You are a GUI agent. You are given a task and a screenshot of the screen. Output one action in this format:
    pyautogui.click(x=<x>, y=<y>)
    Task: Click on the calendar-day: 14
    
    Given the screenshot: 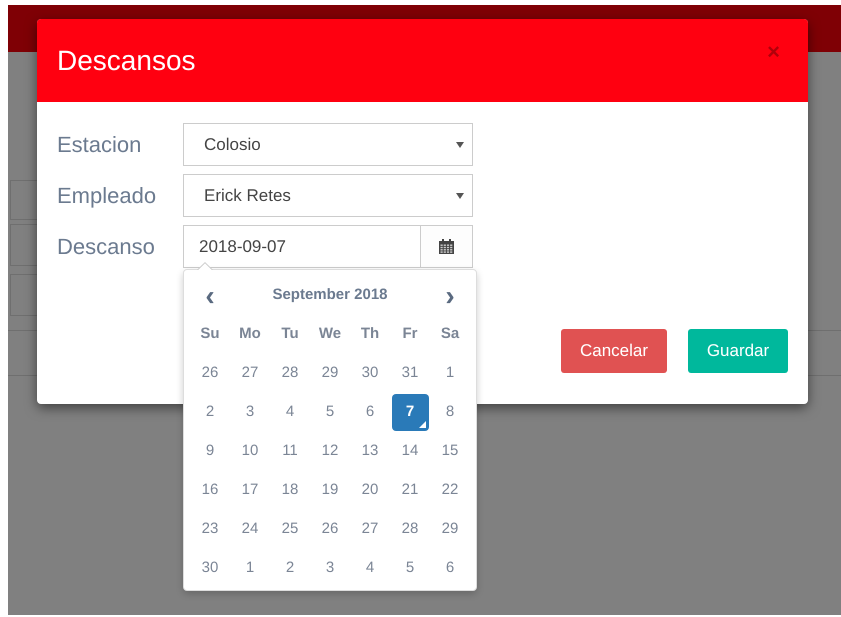 What is the action you would take?
    pyautogui.click(x=410, y=451)
    